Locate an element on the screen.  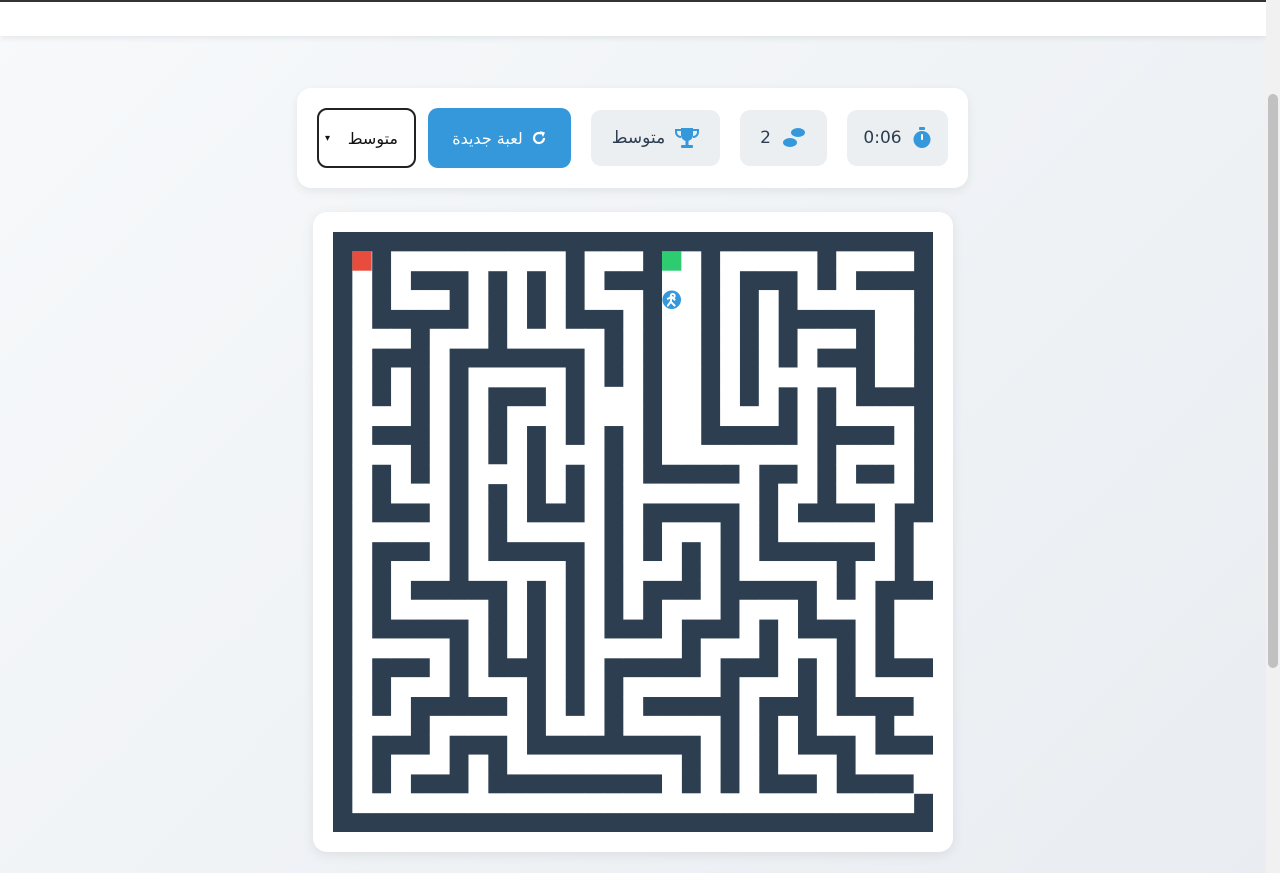
difficulty-display: متوسط is located at coordinates (655, 138).